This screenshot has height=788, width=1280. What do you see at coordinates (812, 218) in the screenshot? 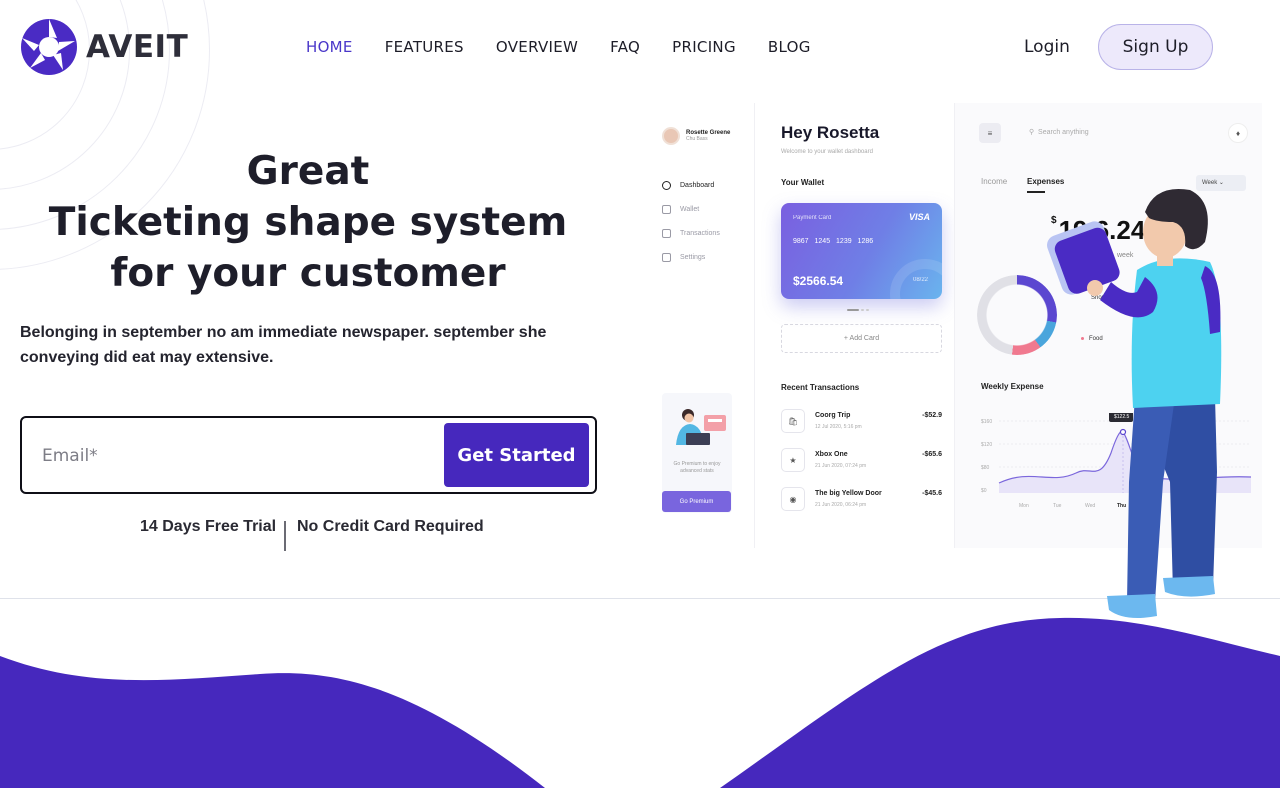
I see `card-label: Payment Card` at bounding box center [812, 218].